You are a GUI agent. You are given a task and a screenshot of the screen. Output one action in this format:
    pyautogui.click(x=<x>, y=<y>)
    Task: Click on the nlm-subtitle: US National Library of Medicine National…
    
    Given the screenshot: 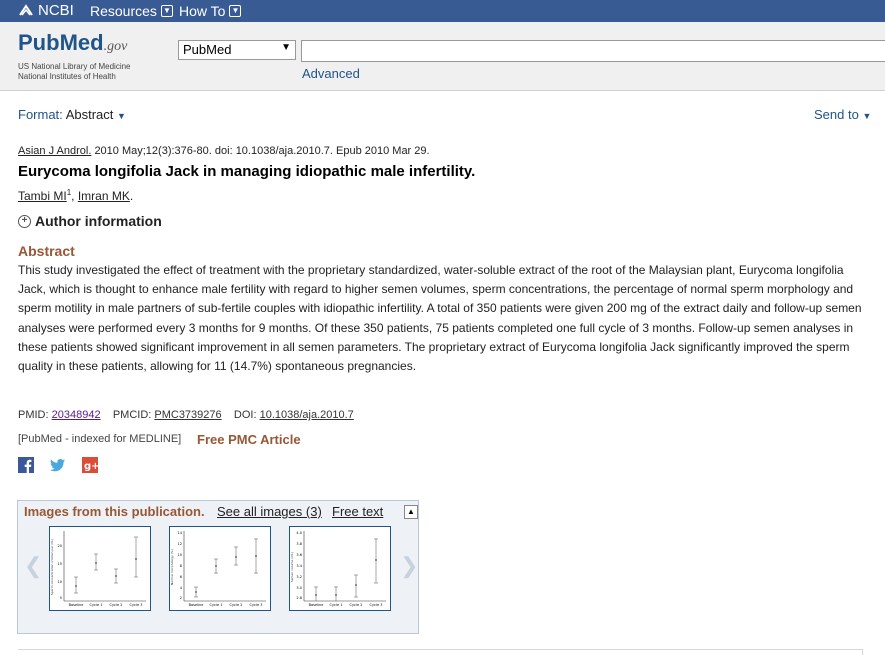 What is the action you would take?
    pyautogui.click(x=74, y=72)
    